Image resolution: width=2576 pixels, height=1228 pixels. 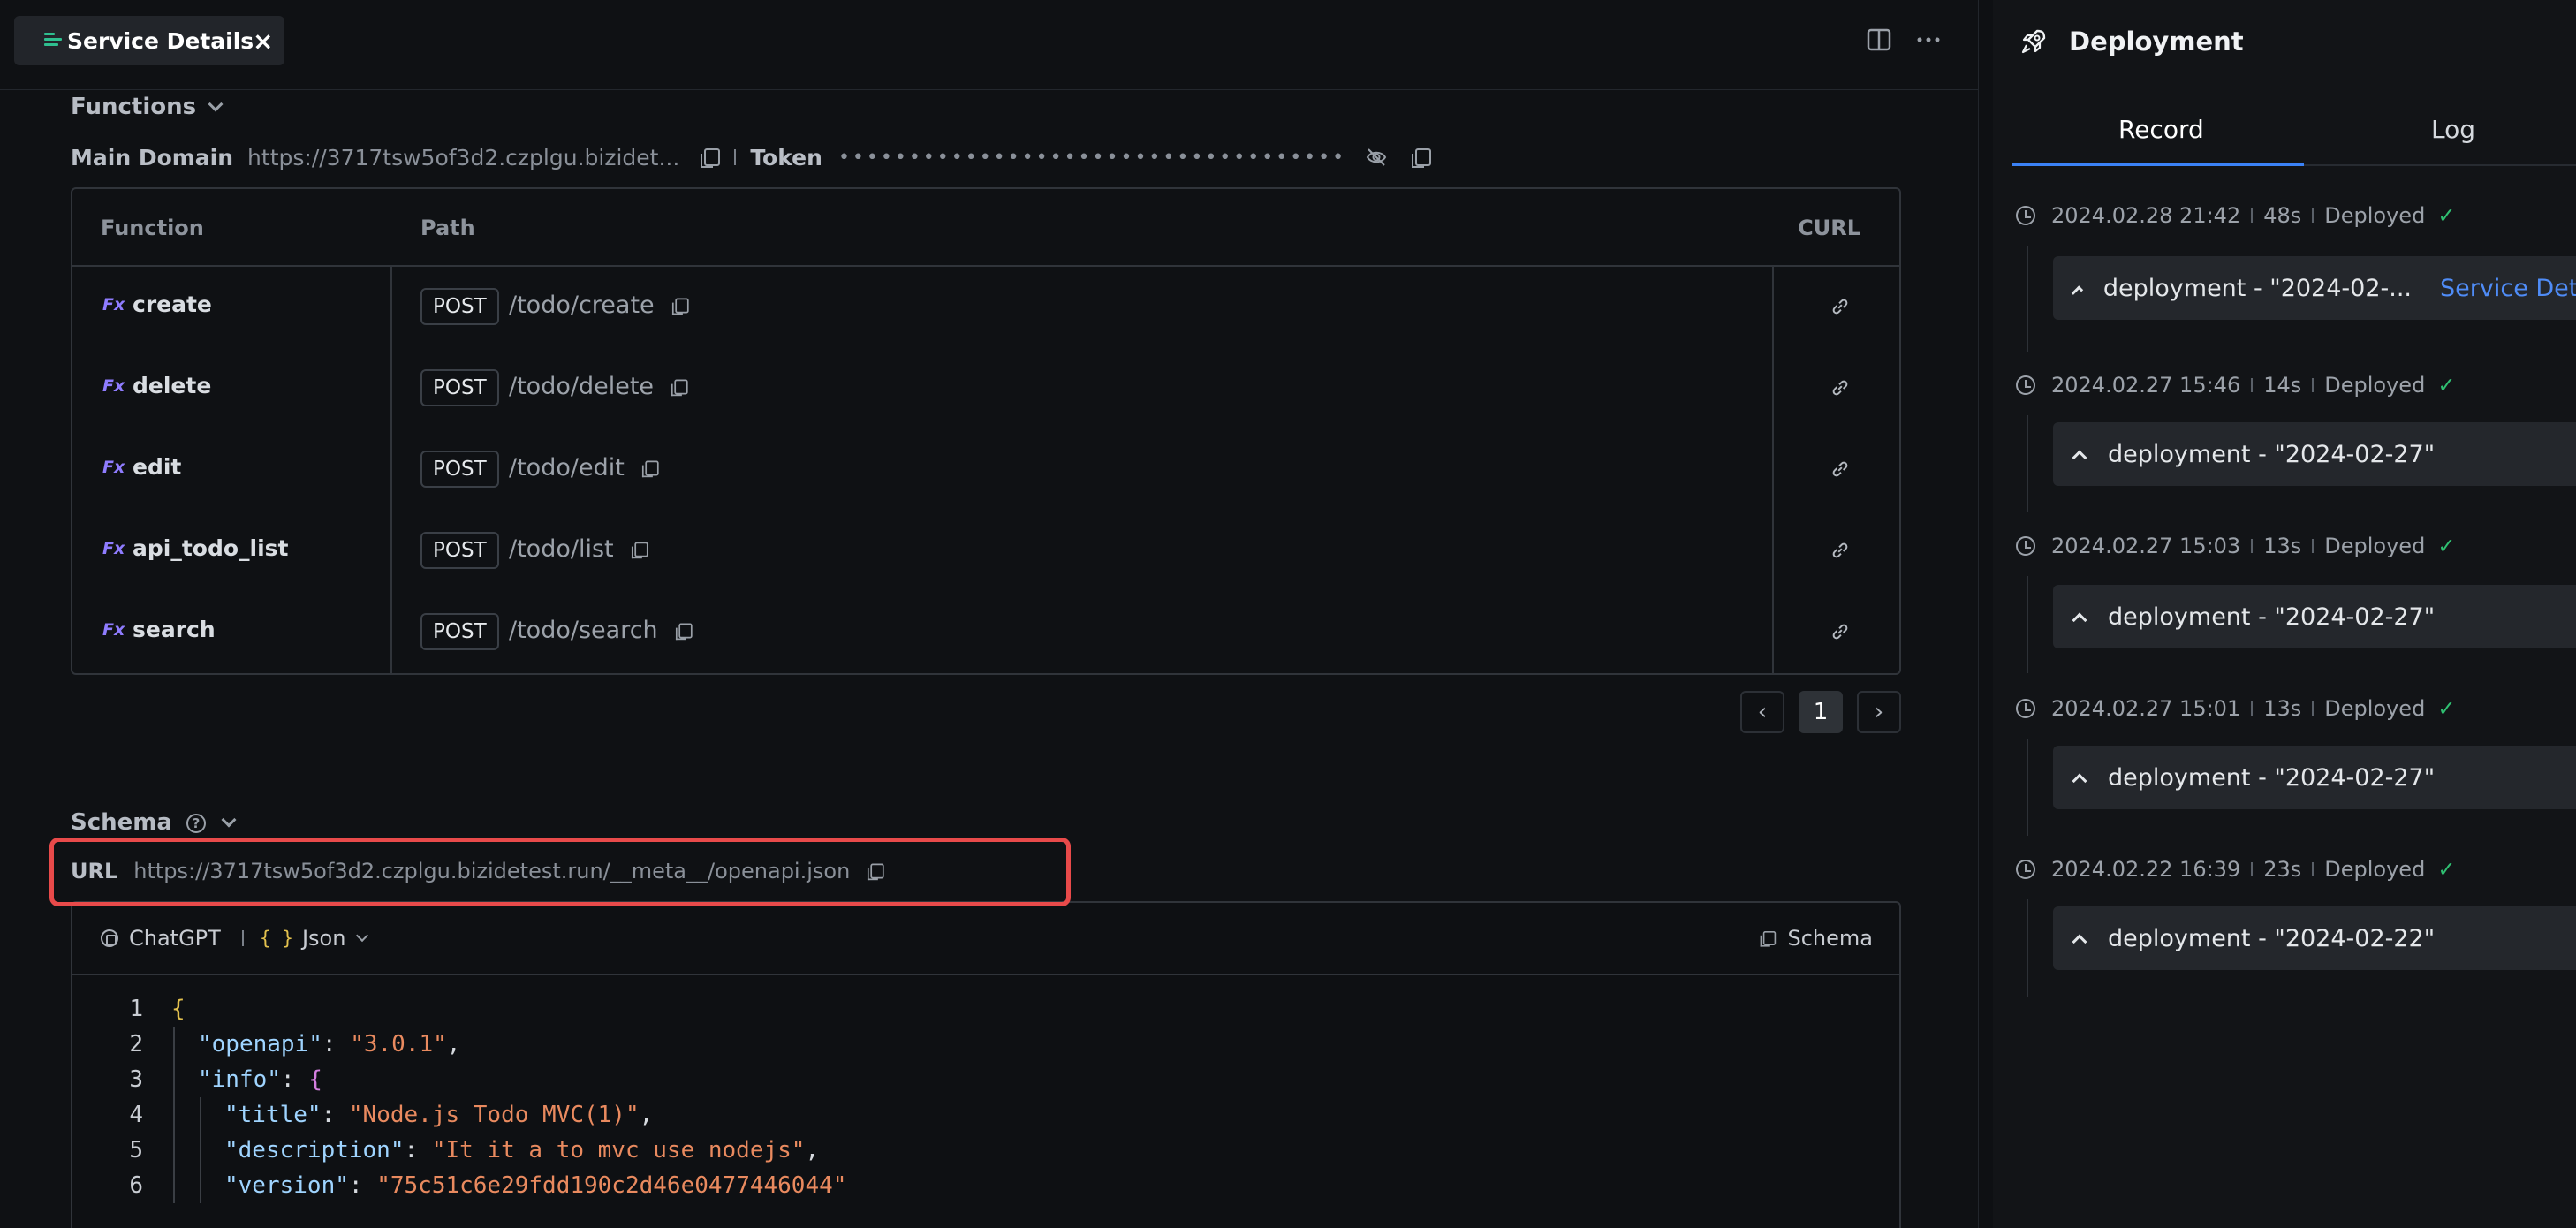 I want to click on schema-section-toggle: Schema?, so click(x=154, y=823).